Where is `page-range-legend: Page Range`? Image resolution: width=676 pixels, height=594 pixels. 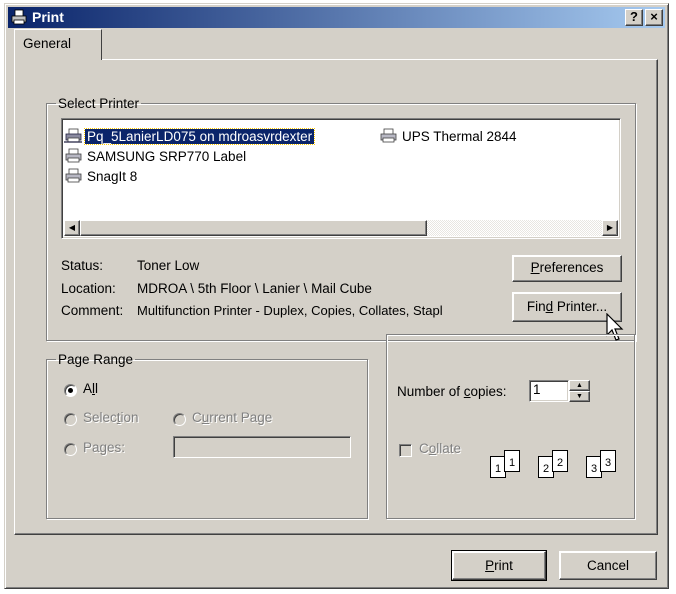 page-range-legend: Page Range is located at coordinates (96, 359).